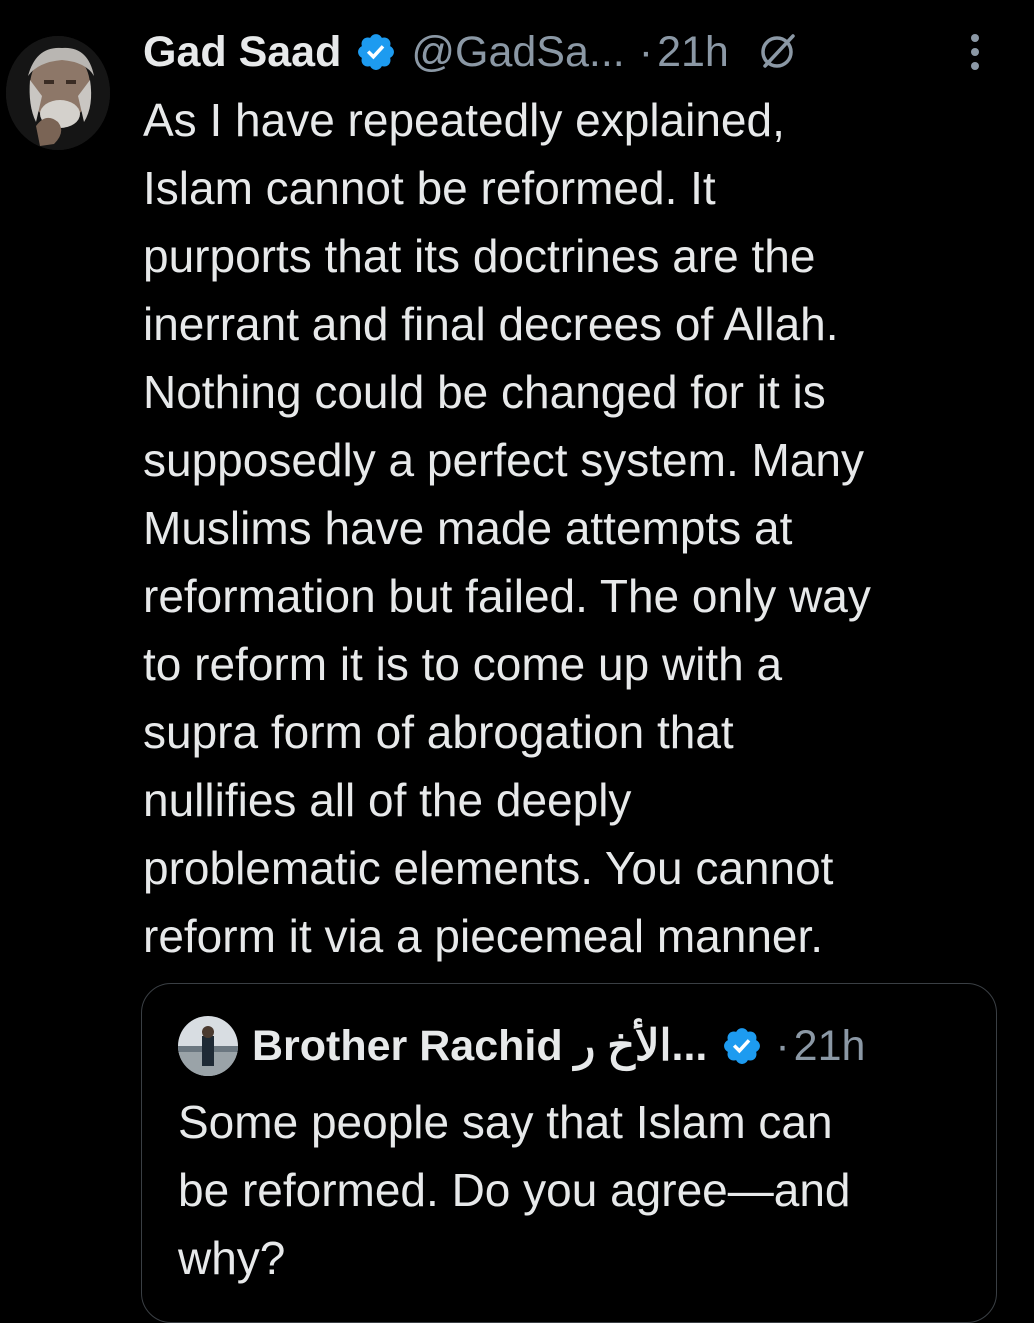 The height and width of the screenshot is (1323, 1034). What do you see at coordinates (208, 1046) in the screenshot?
I see `quoted-author-avatar` at bounding box center [208, 1046].